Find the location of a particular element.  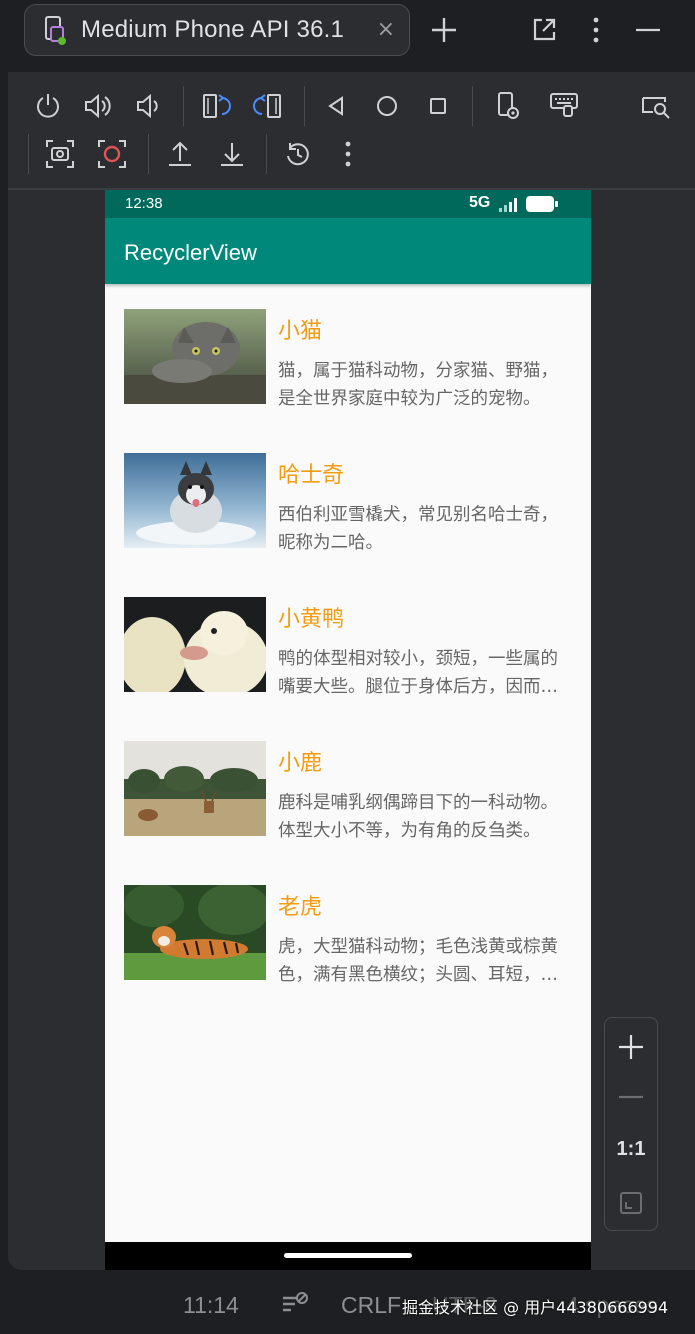

list-item: 小猫 猫，属于猫科动物，分家猫、野猫，是全世界家庭中较为广泛的宠物。 is located at coordinates (348, 381).